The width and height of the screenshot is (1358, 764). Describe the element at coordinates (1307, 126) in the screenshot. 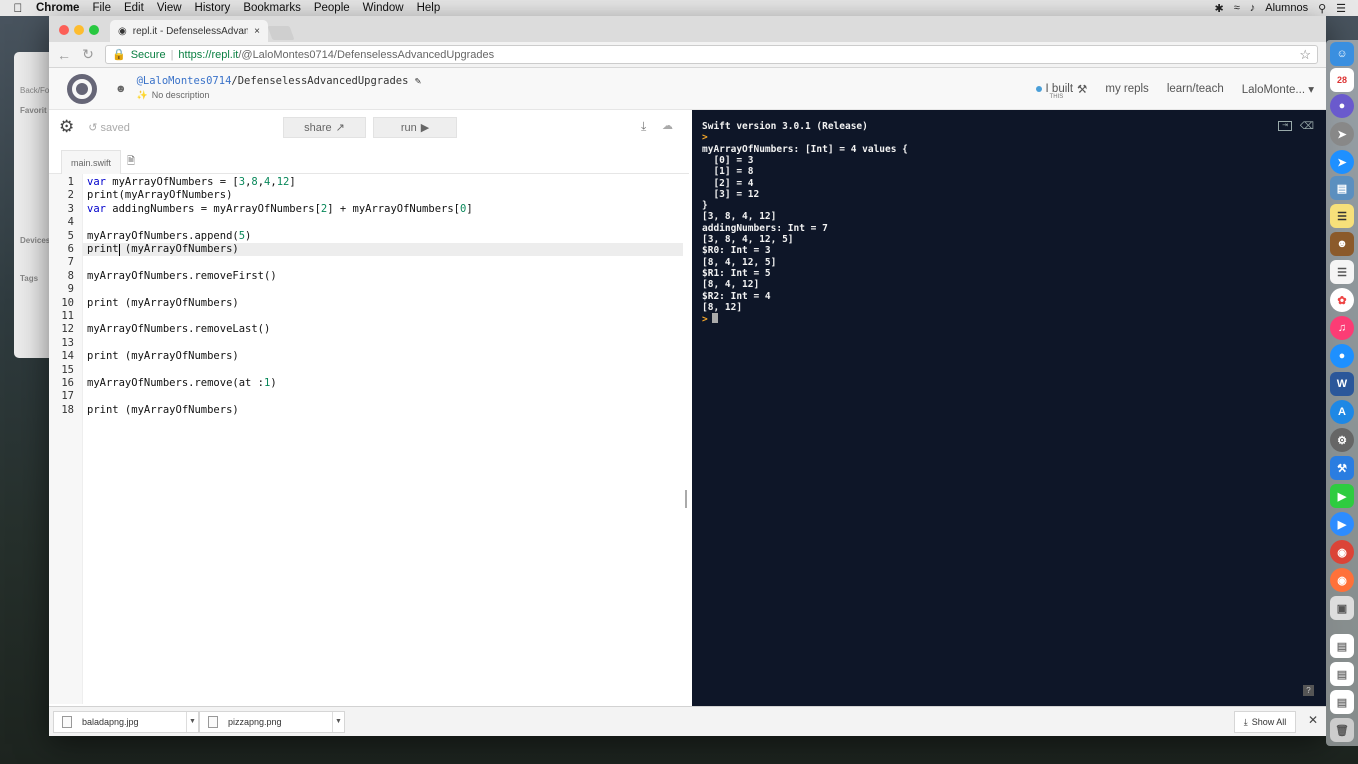

I see `clear-console-icon: ⌫` at that location.